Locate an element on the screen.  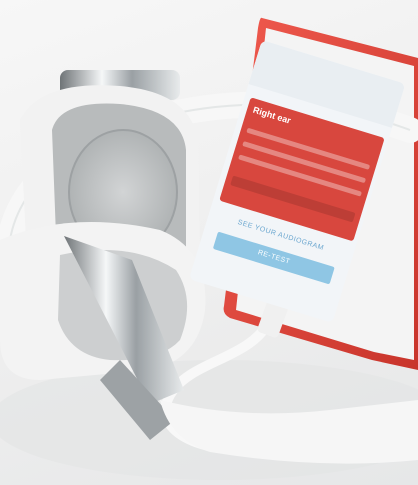
retest-button: RE-TEST is located at coordinates (273, 258).